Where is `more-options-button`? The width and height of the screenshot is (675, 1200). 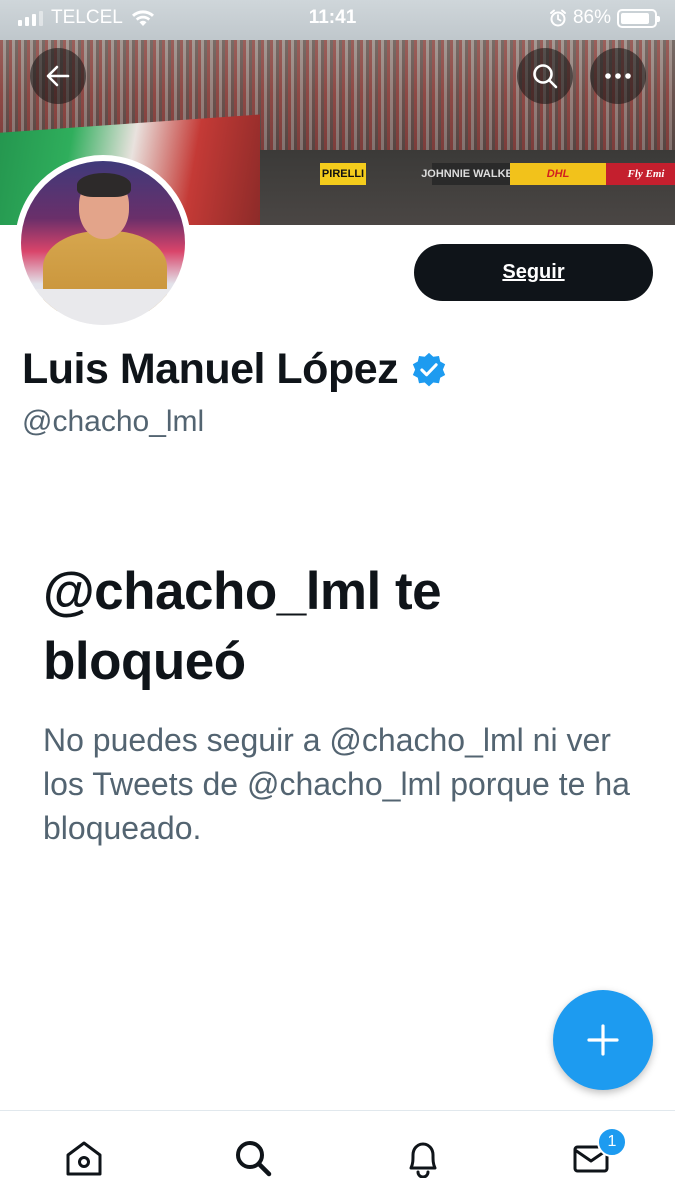 more-options-button is located at coordinates (618, 76).